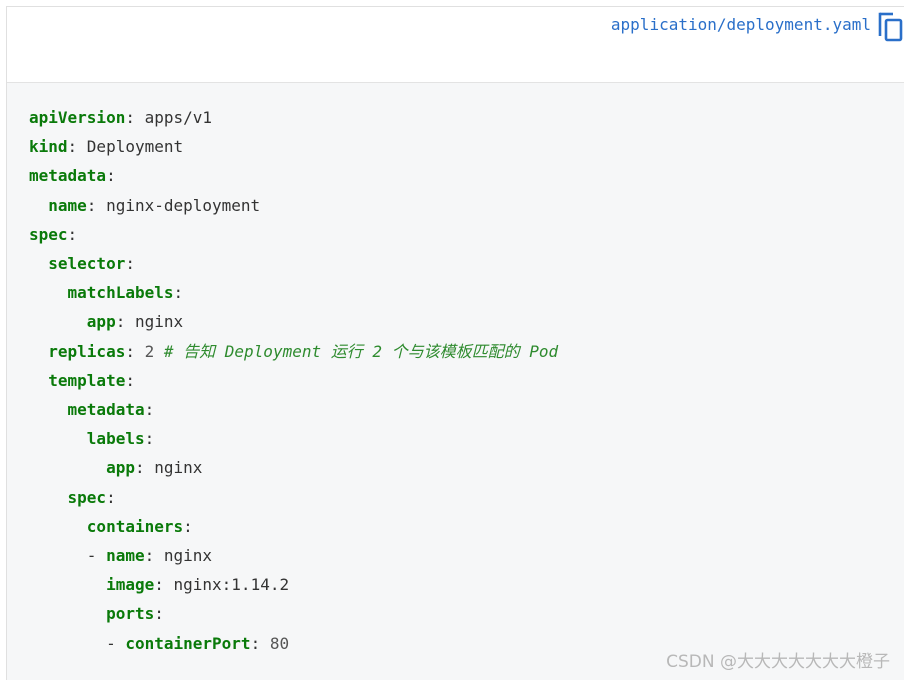 Image resolution: width=904 pixels, height=680 pixels. What do you see at coordinates (455, 45) in the screenshot?
I see `code-header: application/deployment.yaml` at bounding box center [455, 45].